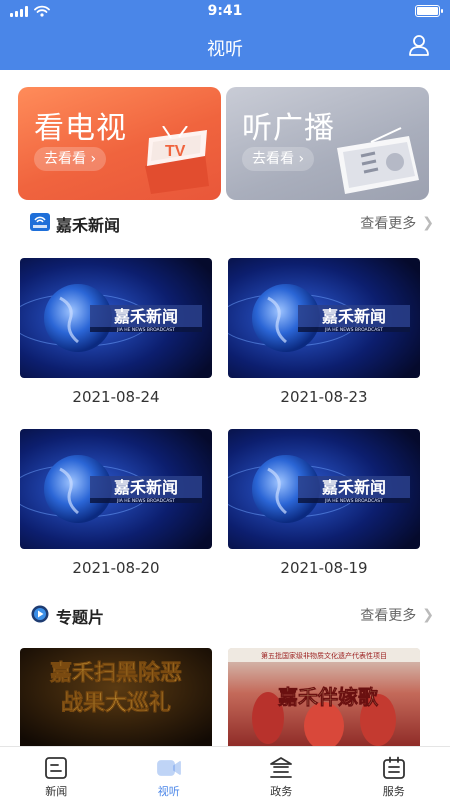 The image size is (450, 800). What do you see at coordinates (70, 159) in the screenshot?
I see `watch-tv-go-button: 去看看 ›` at bounding box center [70, 159].